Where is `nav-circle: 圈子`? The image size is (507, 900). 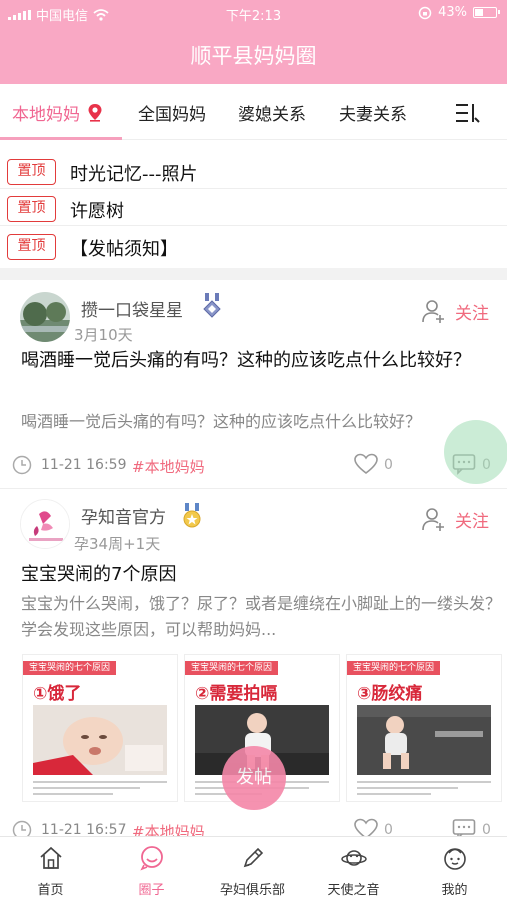 nav-circle: 圈子 is located at coordinates (151, 868).